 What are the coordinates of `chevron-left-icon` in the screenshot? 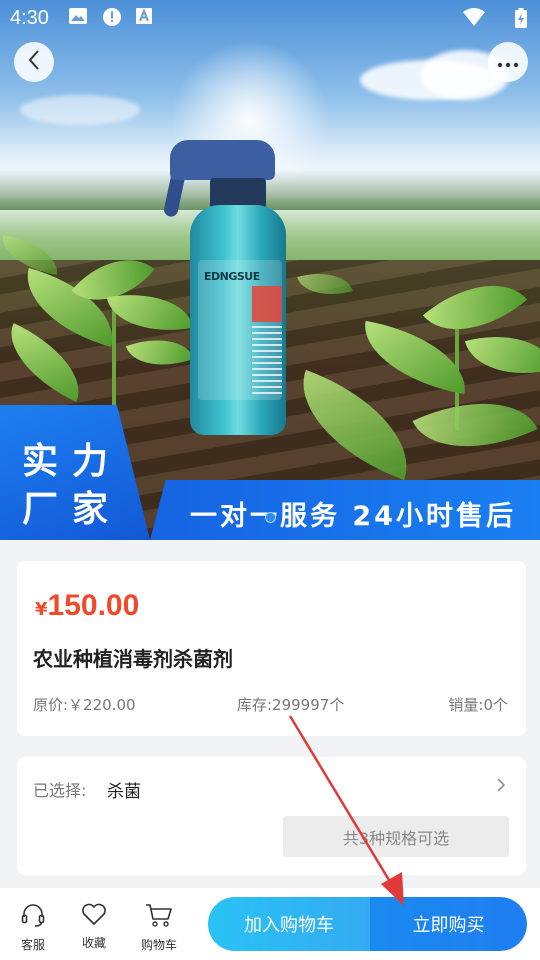 It's located at (34, 62).